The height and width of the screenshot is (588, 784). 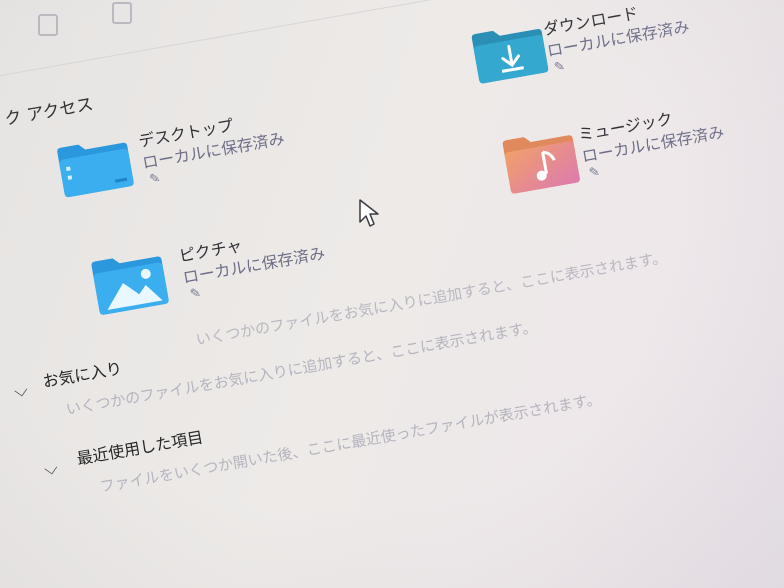 I want to click on quick-access-title: ク アクセス, so click(x=49, y=112).